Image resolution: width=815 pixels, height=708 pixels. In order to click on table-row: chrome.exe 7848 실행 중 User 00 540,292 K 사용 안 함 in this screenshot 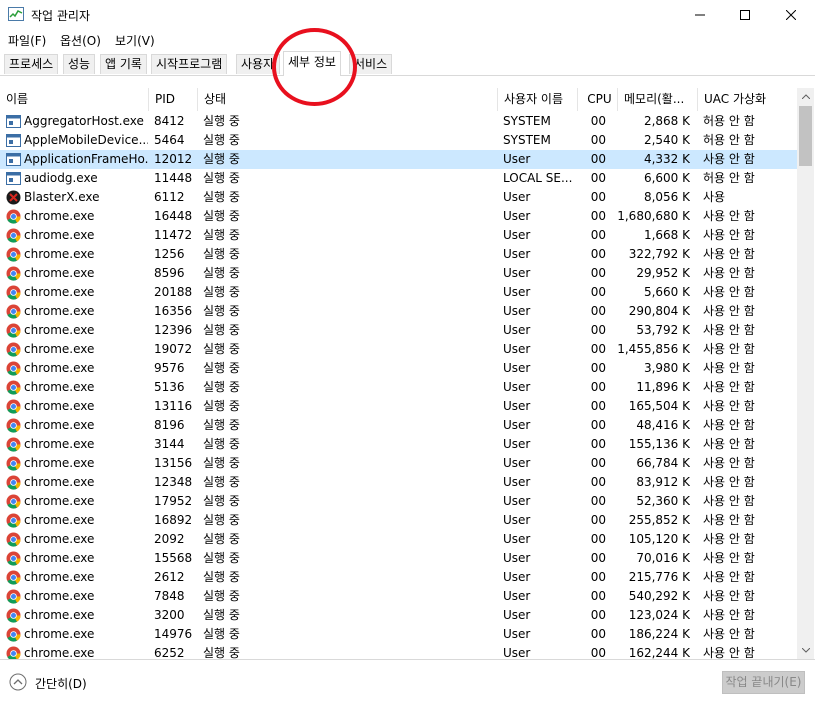, I will do `click(398, 596)`.